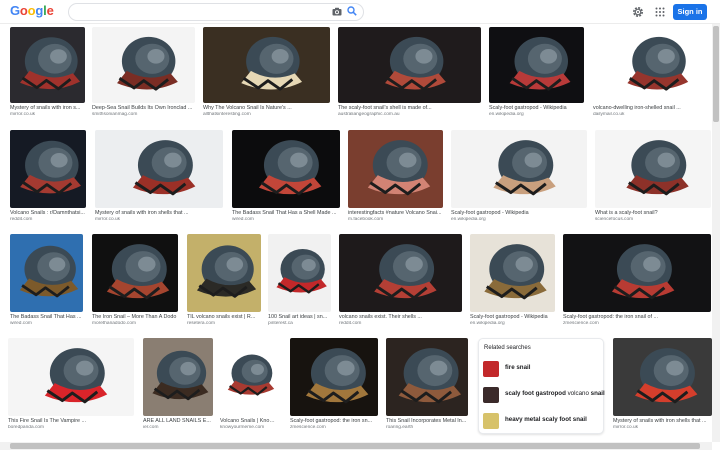  What do you see at coordinates (32, 10) in the screenshot?
I see `google-logo: Google` at bounding box center [32, 10].